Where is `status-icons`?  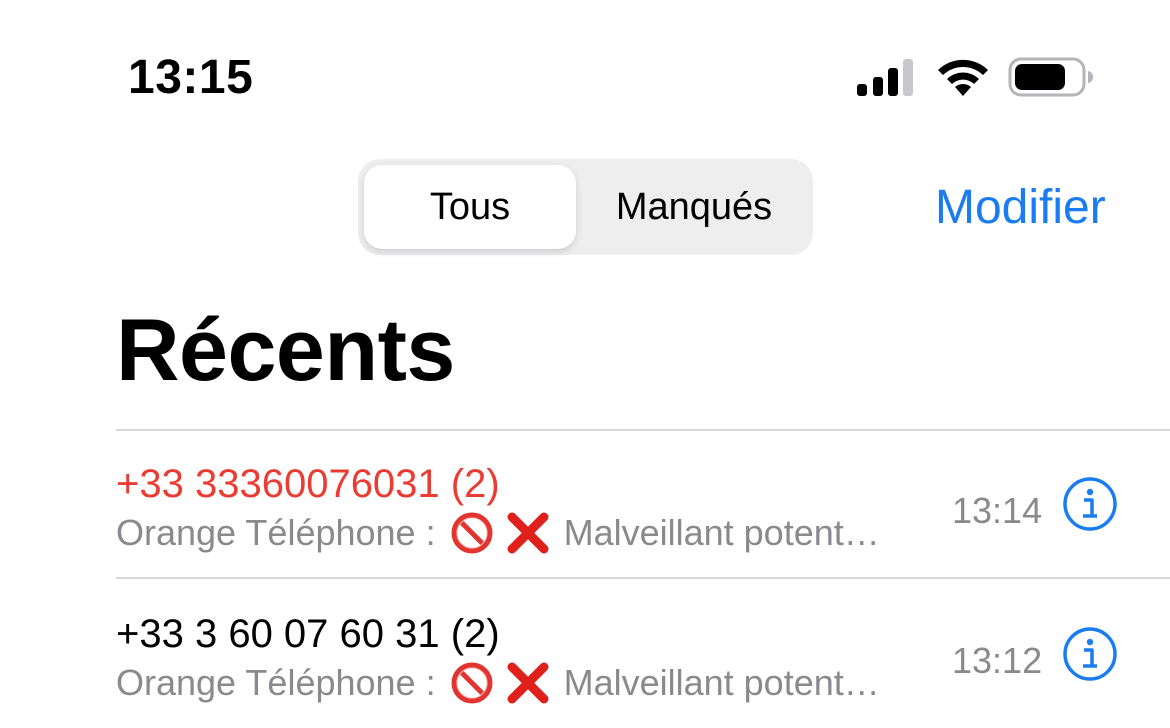
status-icons is located at coordinates (975, 78).